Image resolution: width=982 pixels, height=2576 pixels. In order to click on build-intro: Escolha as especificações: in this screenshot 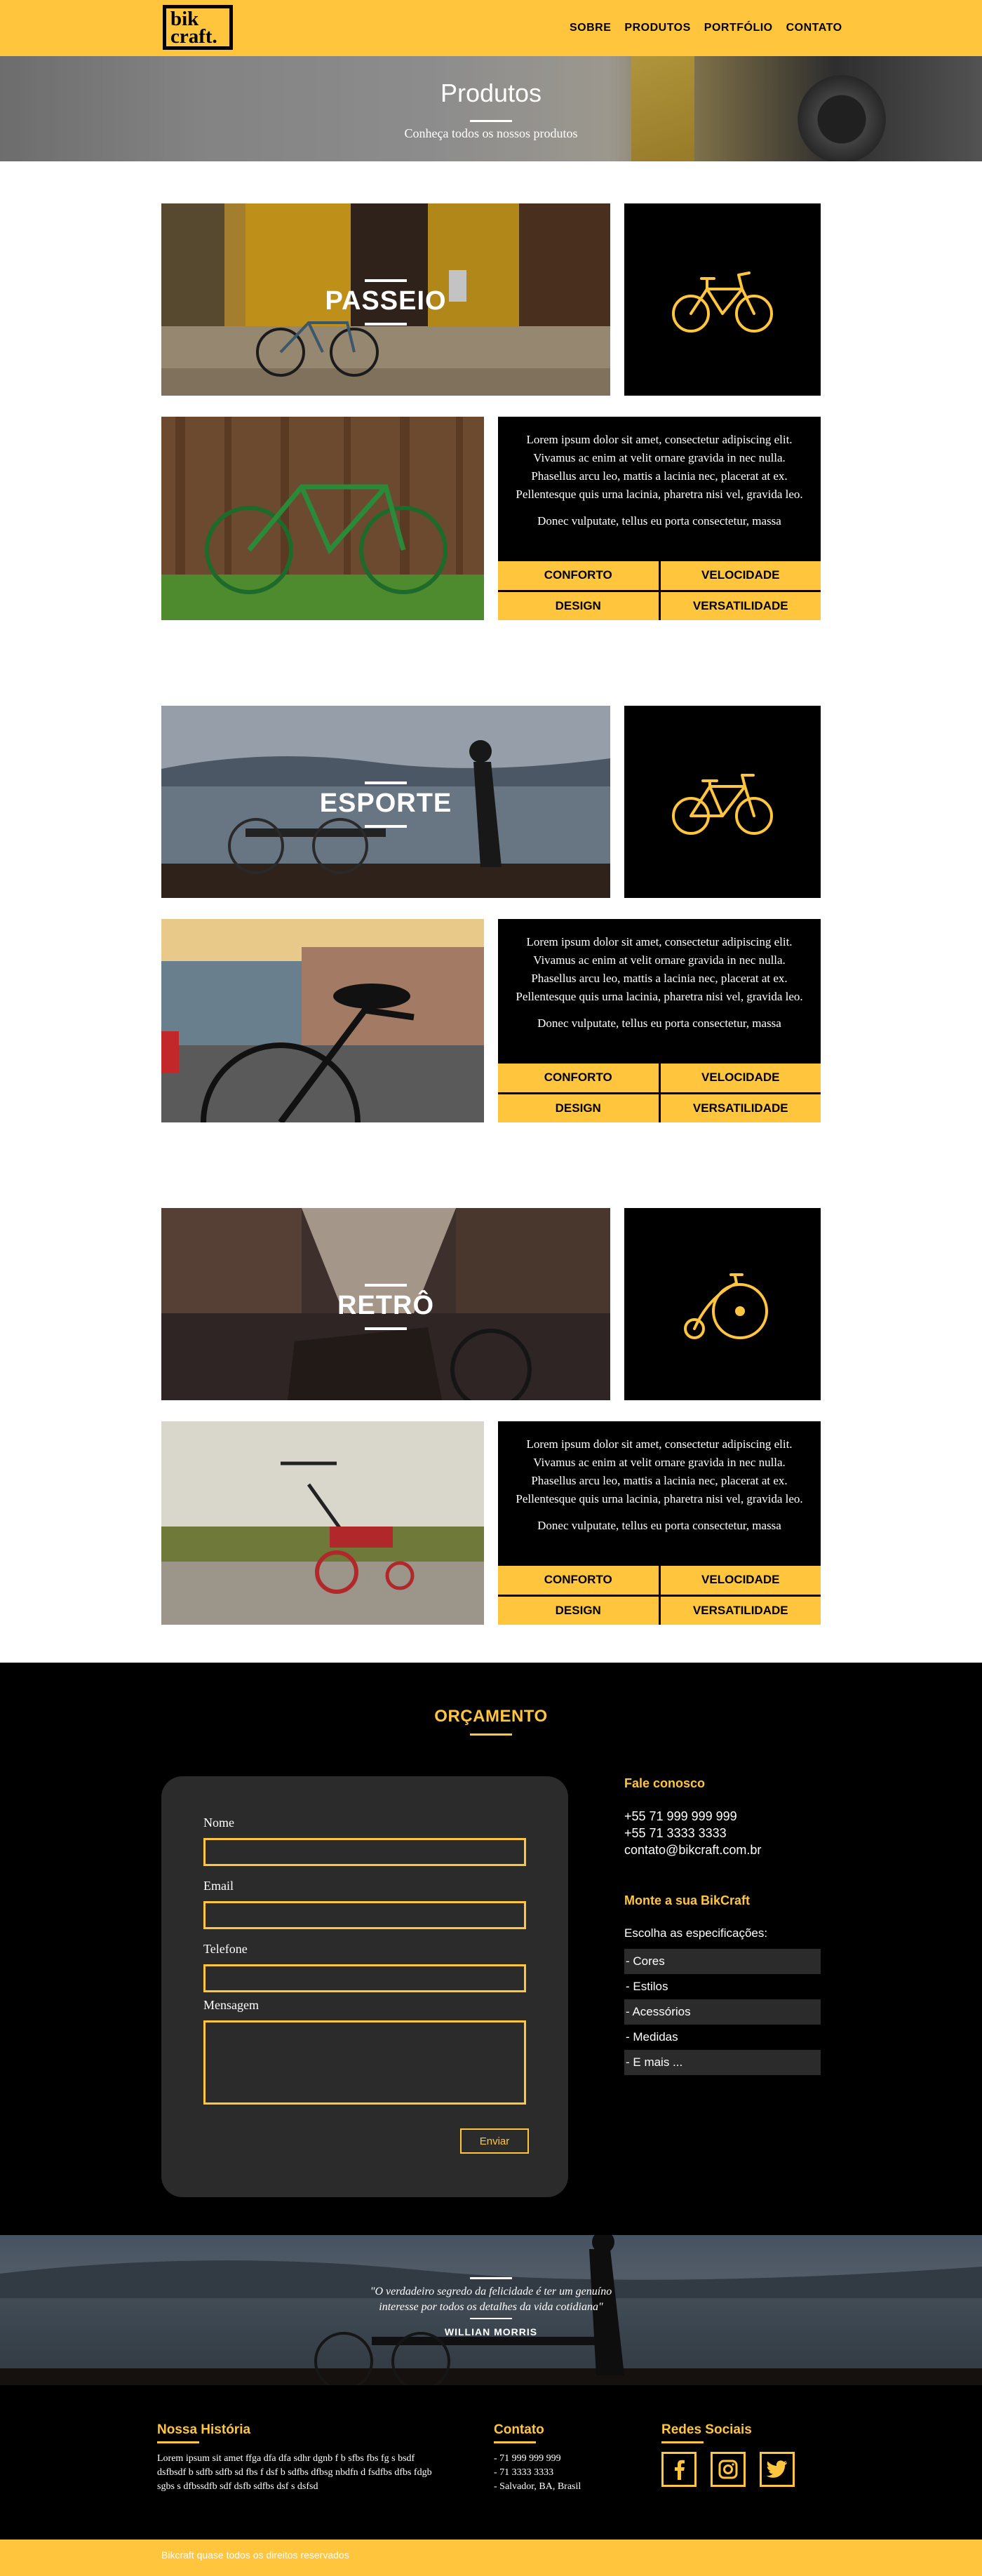, I will do `click(696, 1933)`.